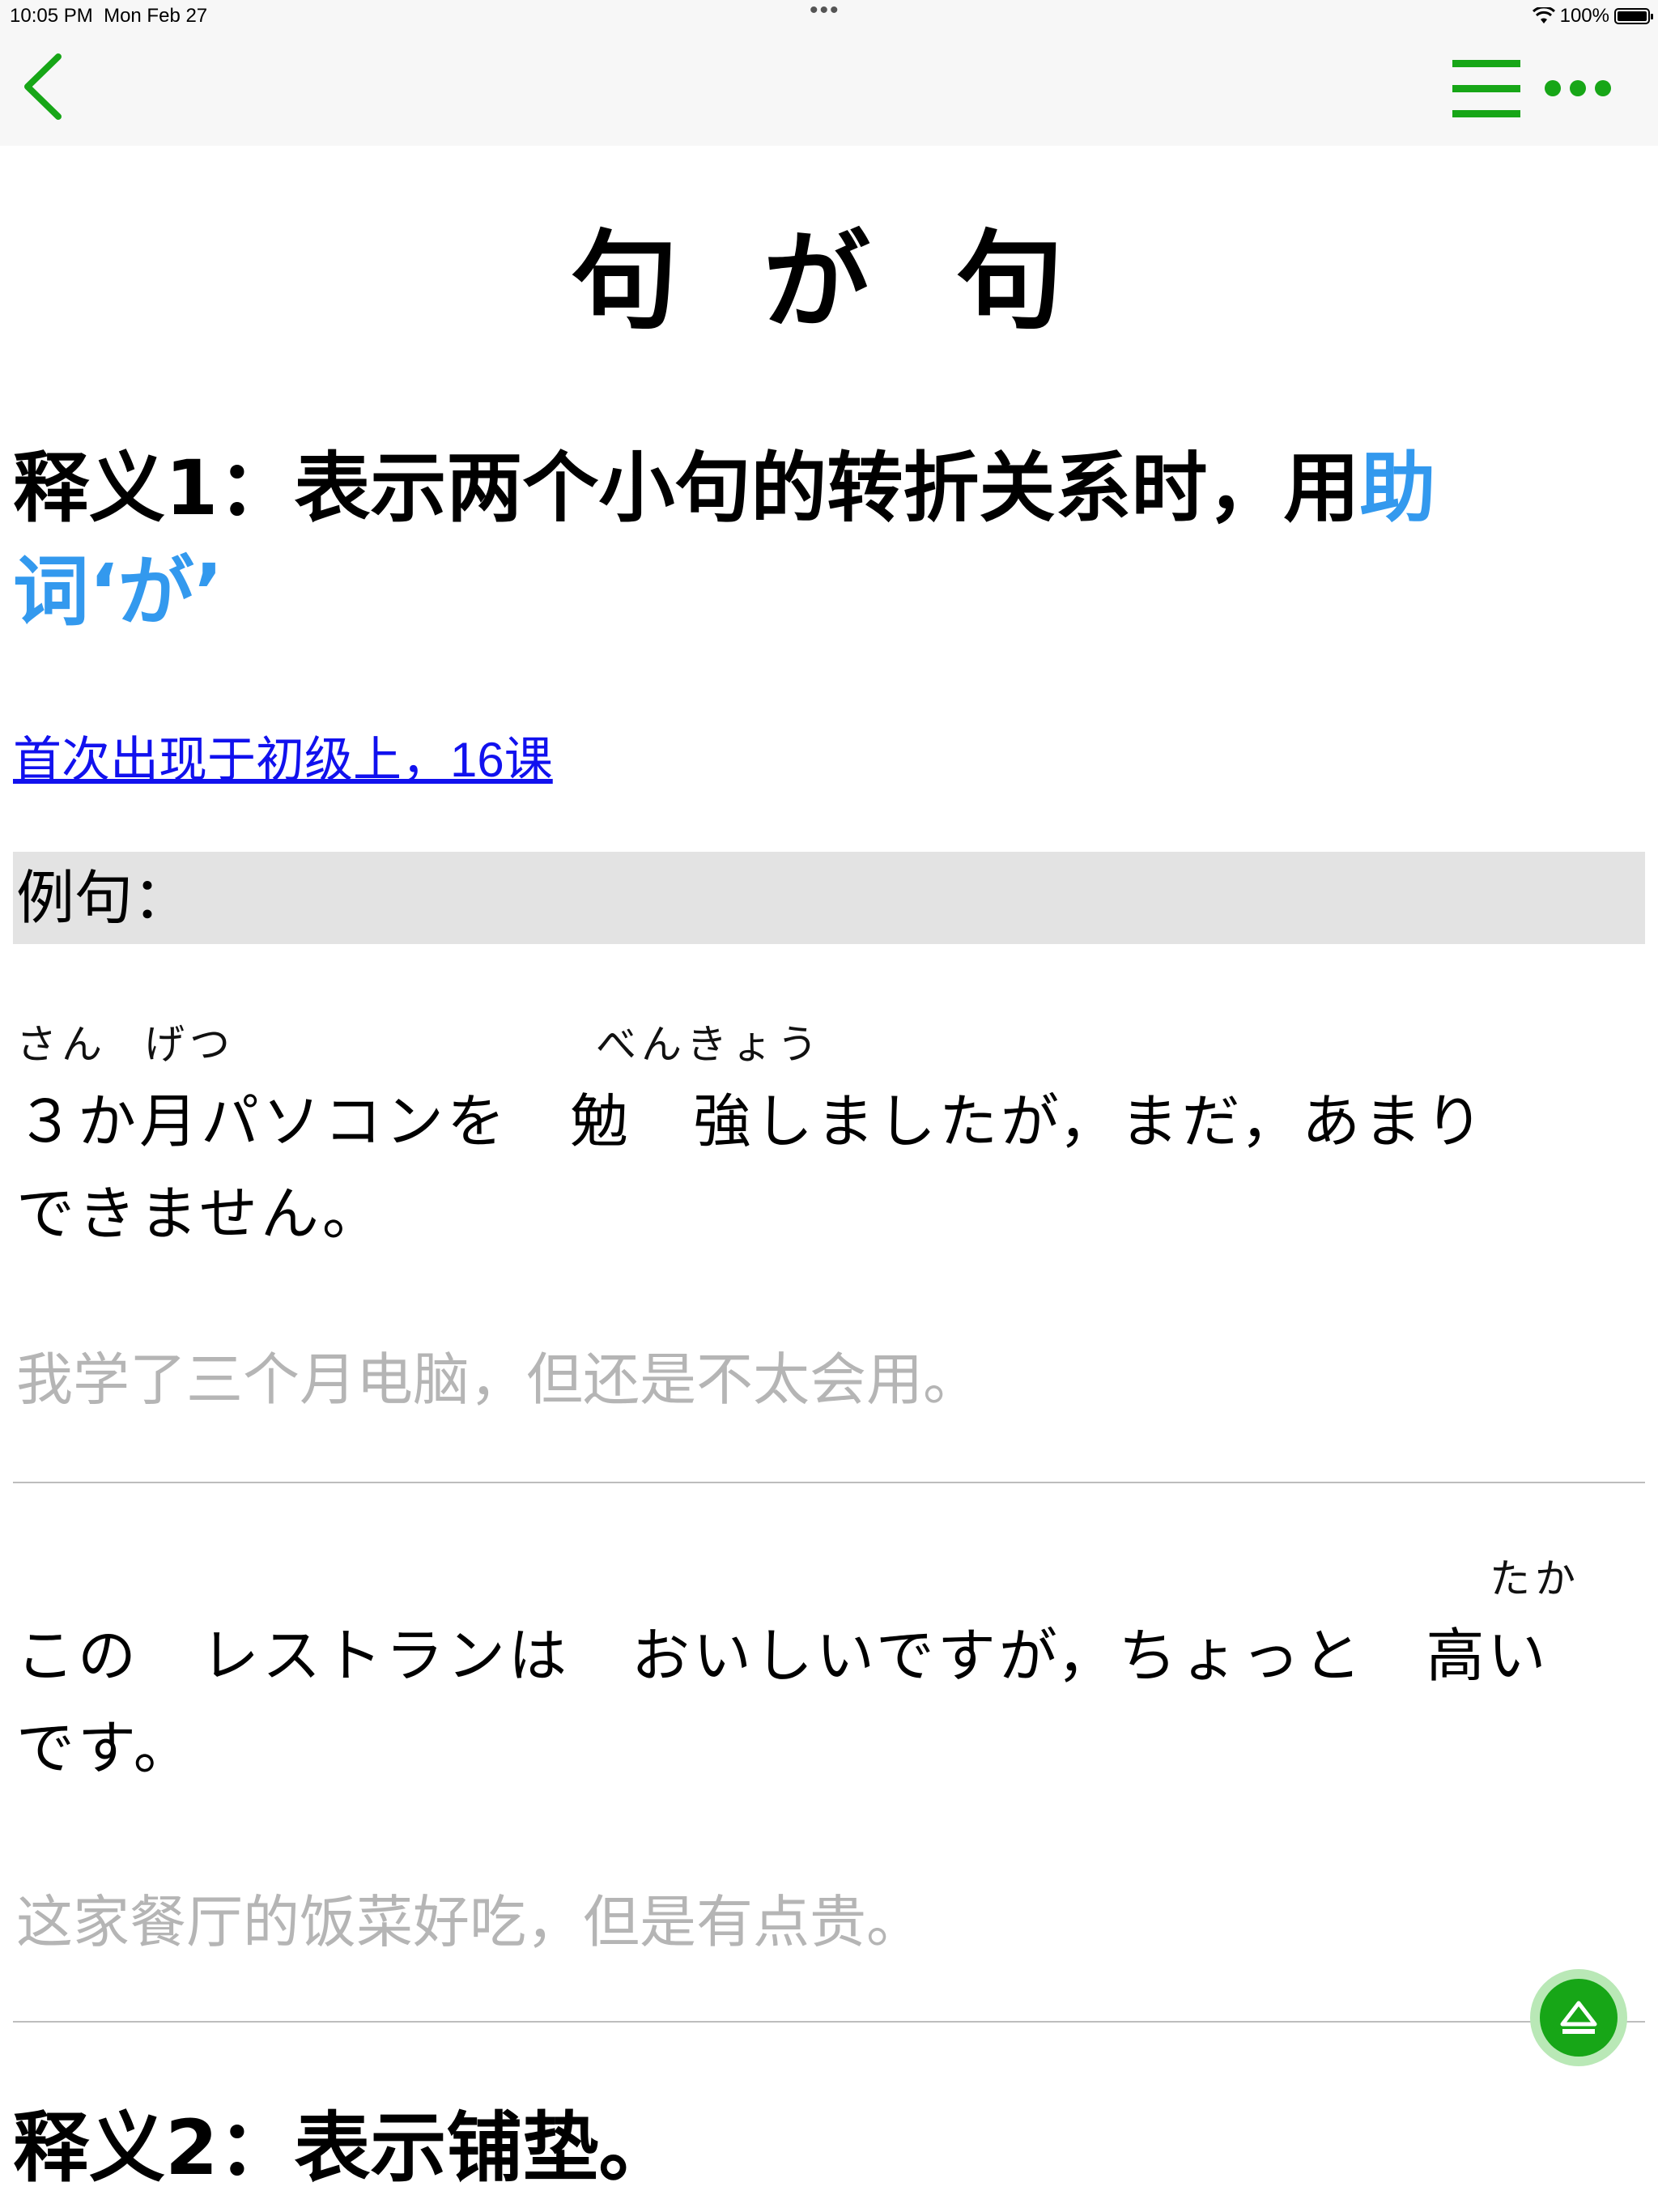 The image size is (1658, 2212). I want to click on meaning-1-heading: 释义1：表示两个小句的转折关系时，用助词‘が’, so click(814, 540).